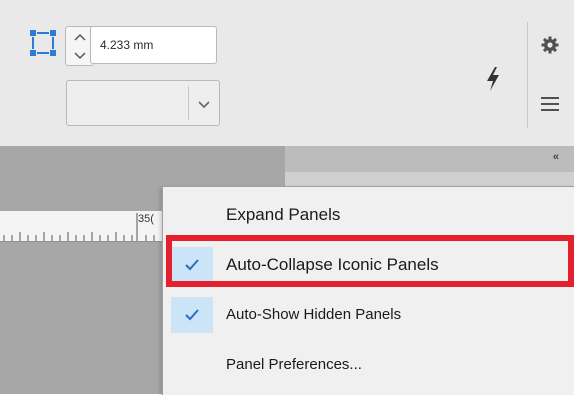  What do you see at coordinates (283, 214) in the screenshot?
I see `menu-item-label: Expand Panels` at bounding box center [283, 214].